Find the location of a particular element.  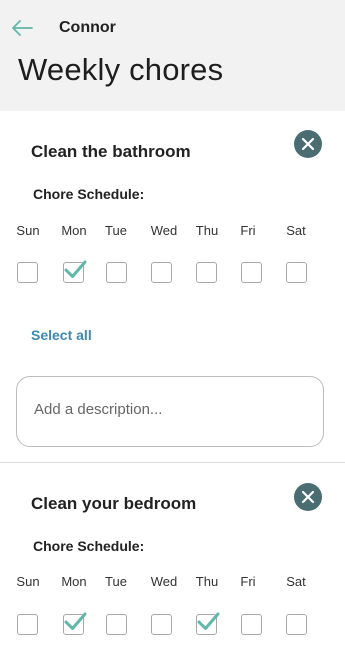

chore-title: Clean your bedroom is located at coordinates (114, 503).